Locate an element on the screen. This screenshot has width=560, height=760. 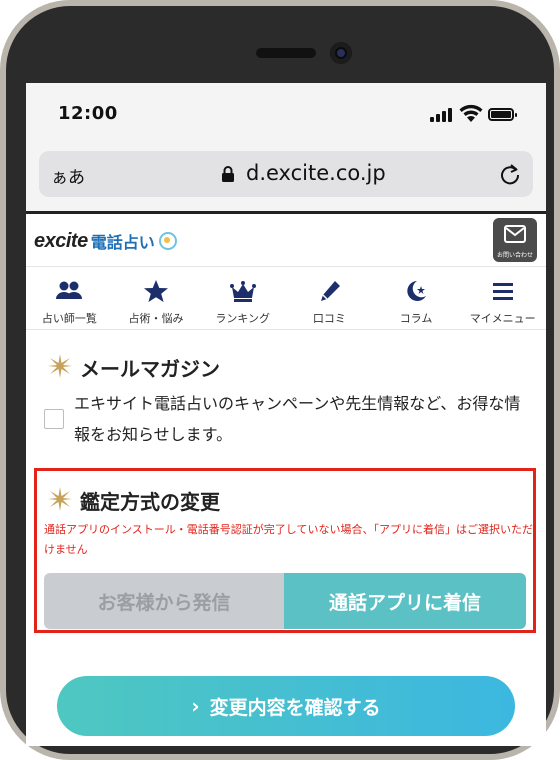
hamburger-icon is located at coordinates (502, 291).